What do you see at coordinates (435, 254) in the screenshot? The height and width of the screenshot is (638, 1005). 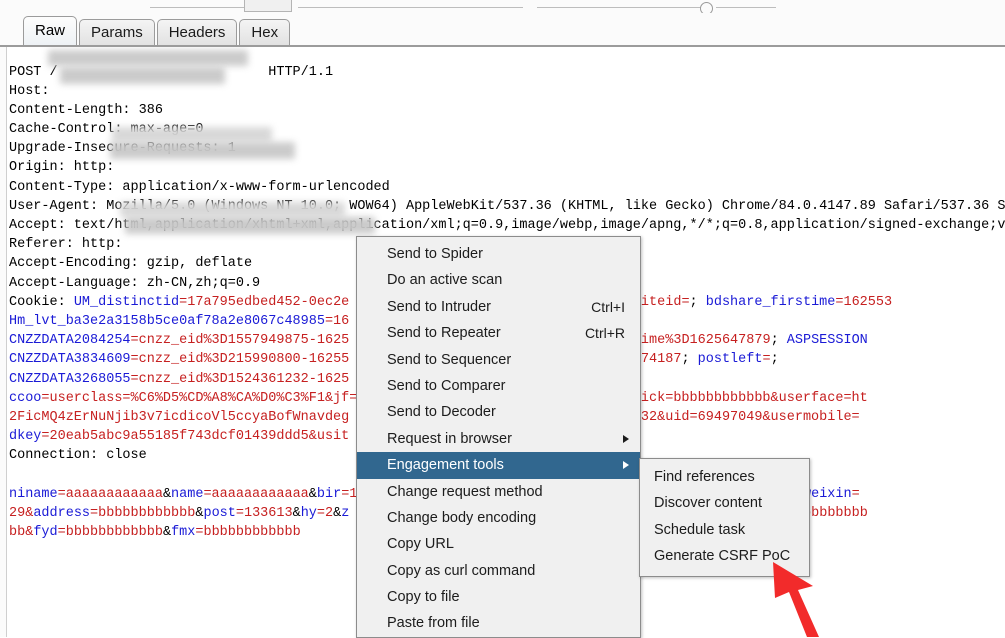 I see `menu-item-label: Send to Spider` at bounding box center [435, 254].